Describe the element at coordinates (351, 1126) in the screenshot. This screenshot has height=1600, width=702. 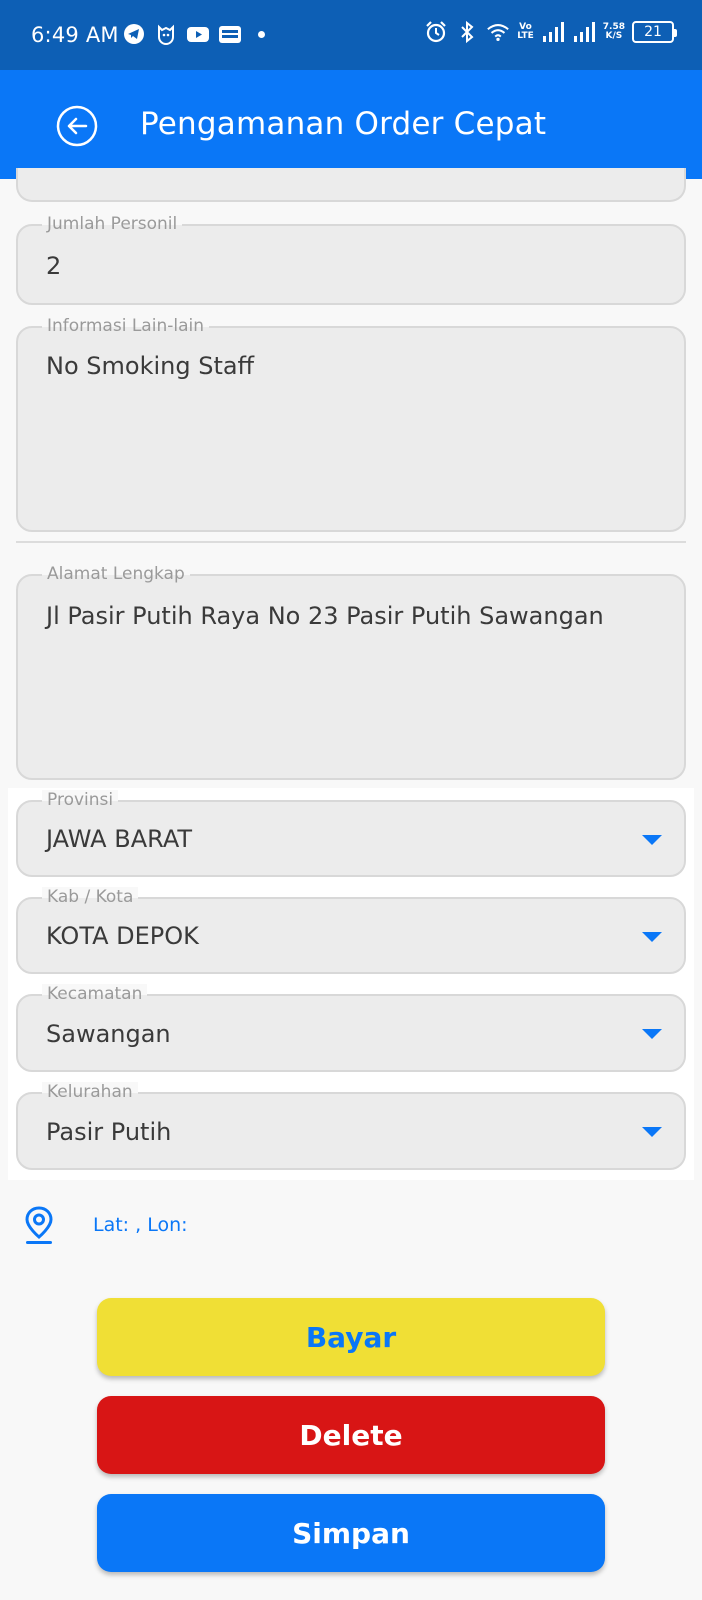
I see `kelurahan-select: Kelurahan Pasir Putih` at that location.